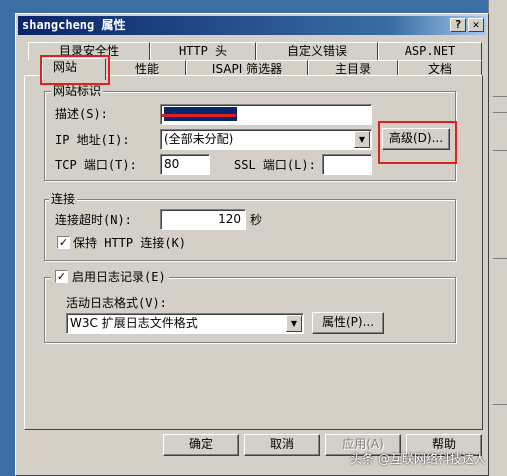  What do you see at coordinates (476, 25) in the screenshot?
I see `close-icon: ✕` at bounding box center [476, 25].